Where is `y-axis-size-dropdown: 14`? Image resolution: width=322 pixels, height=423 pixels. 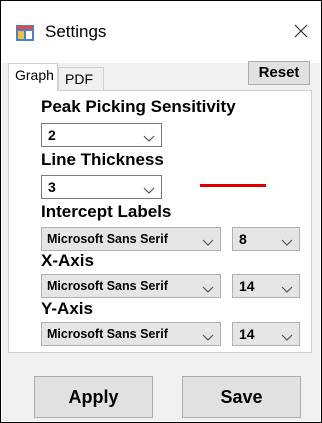 y-axis-size-dropdown: 14 is located at coordinates (266, 334).